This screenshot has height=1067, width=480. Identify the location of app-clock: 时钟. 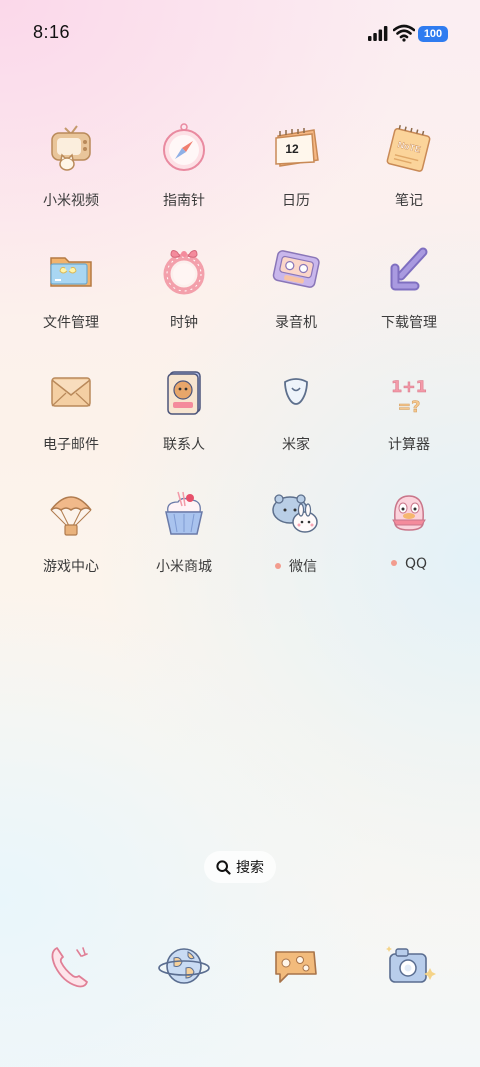
(184, 287).